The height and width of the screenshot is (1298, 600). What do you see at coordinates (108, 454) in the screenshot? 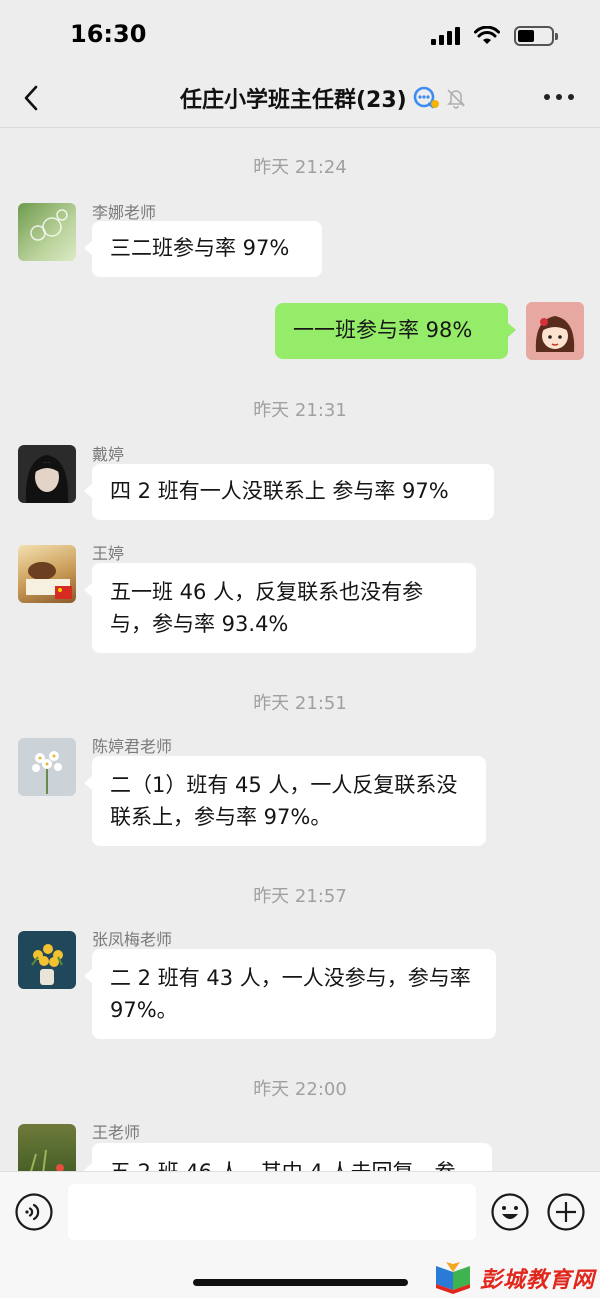
I see `sender-name: 戴婷` at bounding box center [108, 454].